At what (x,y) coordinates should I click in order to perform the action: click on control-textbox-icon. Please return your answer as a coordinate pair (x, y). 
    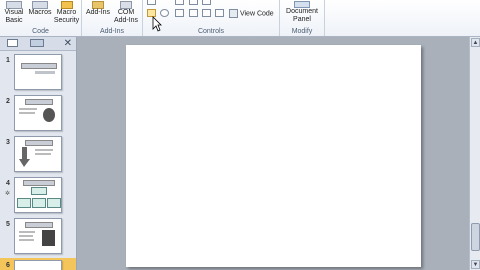
    Looking at the image, I should click on (179, 2).